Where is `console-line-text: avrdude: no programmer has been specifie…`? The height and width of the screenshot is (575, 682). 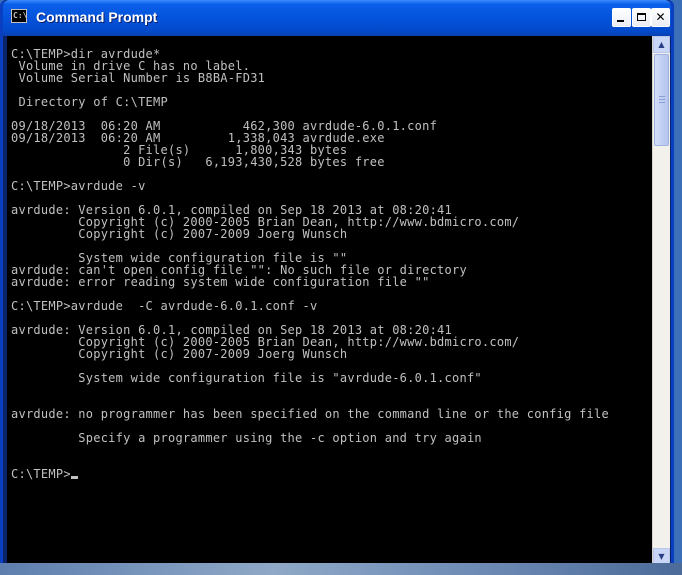 console-line-text: avrdude: no programmer has been specifie… is located at coordinates (310, 414).